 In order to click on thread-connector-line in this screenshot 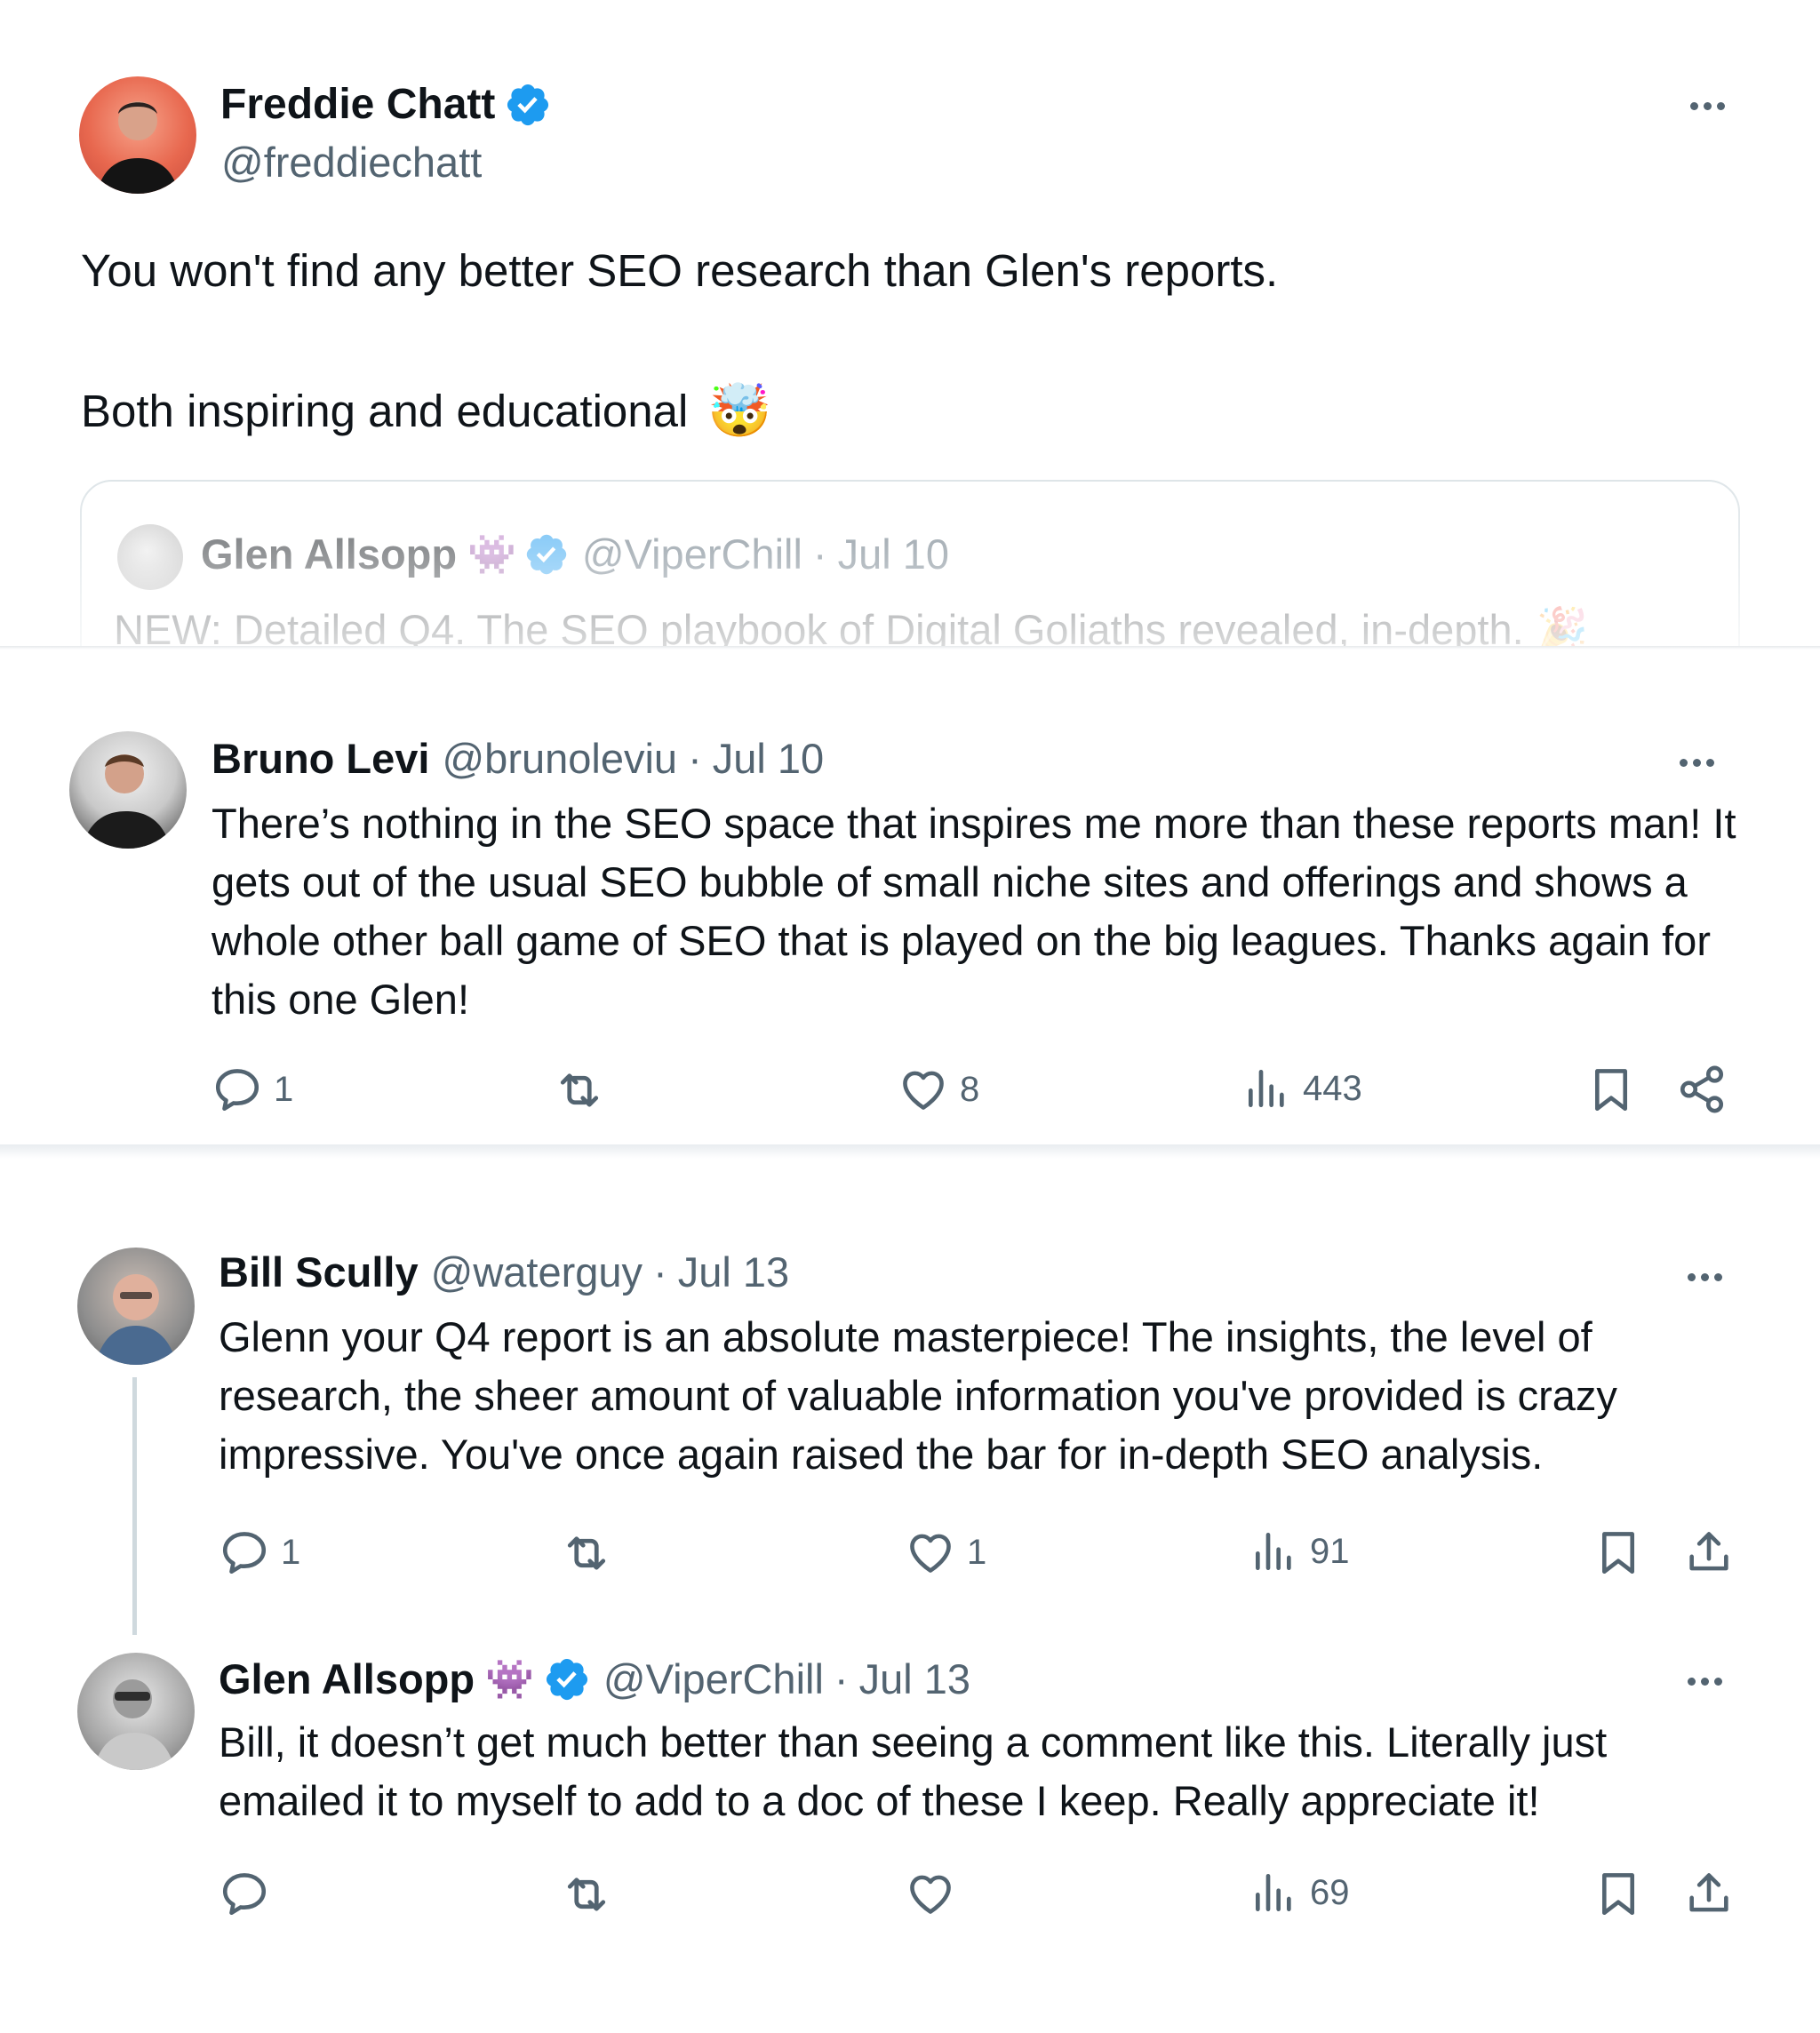, I will do `click(134, 1506)`.